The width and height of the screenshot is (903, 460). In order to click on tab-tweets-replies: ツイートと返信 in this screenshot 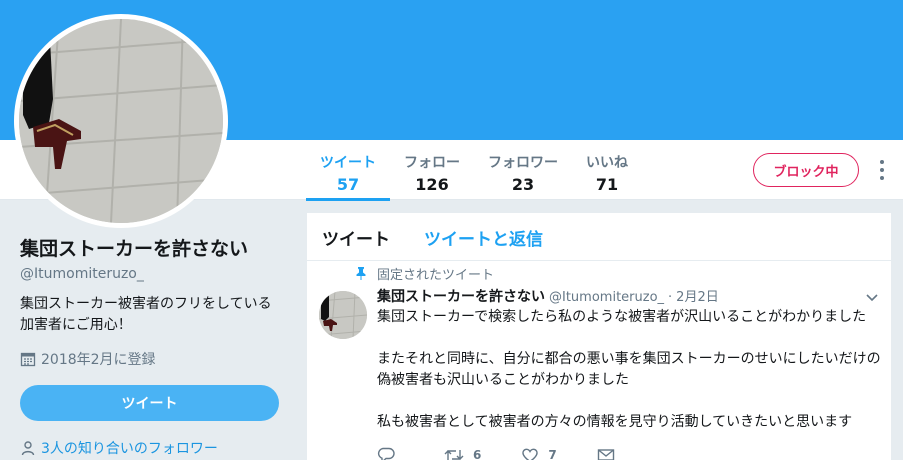, I will do `click(483, 236)`.